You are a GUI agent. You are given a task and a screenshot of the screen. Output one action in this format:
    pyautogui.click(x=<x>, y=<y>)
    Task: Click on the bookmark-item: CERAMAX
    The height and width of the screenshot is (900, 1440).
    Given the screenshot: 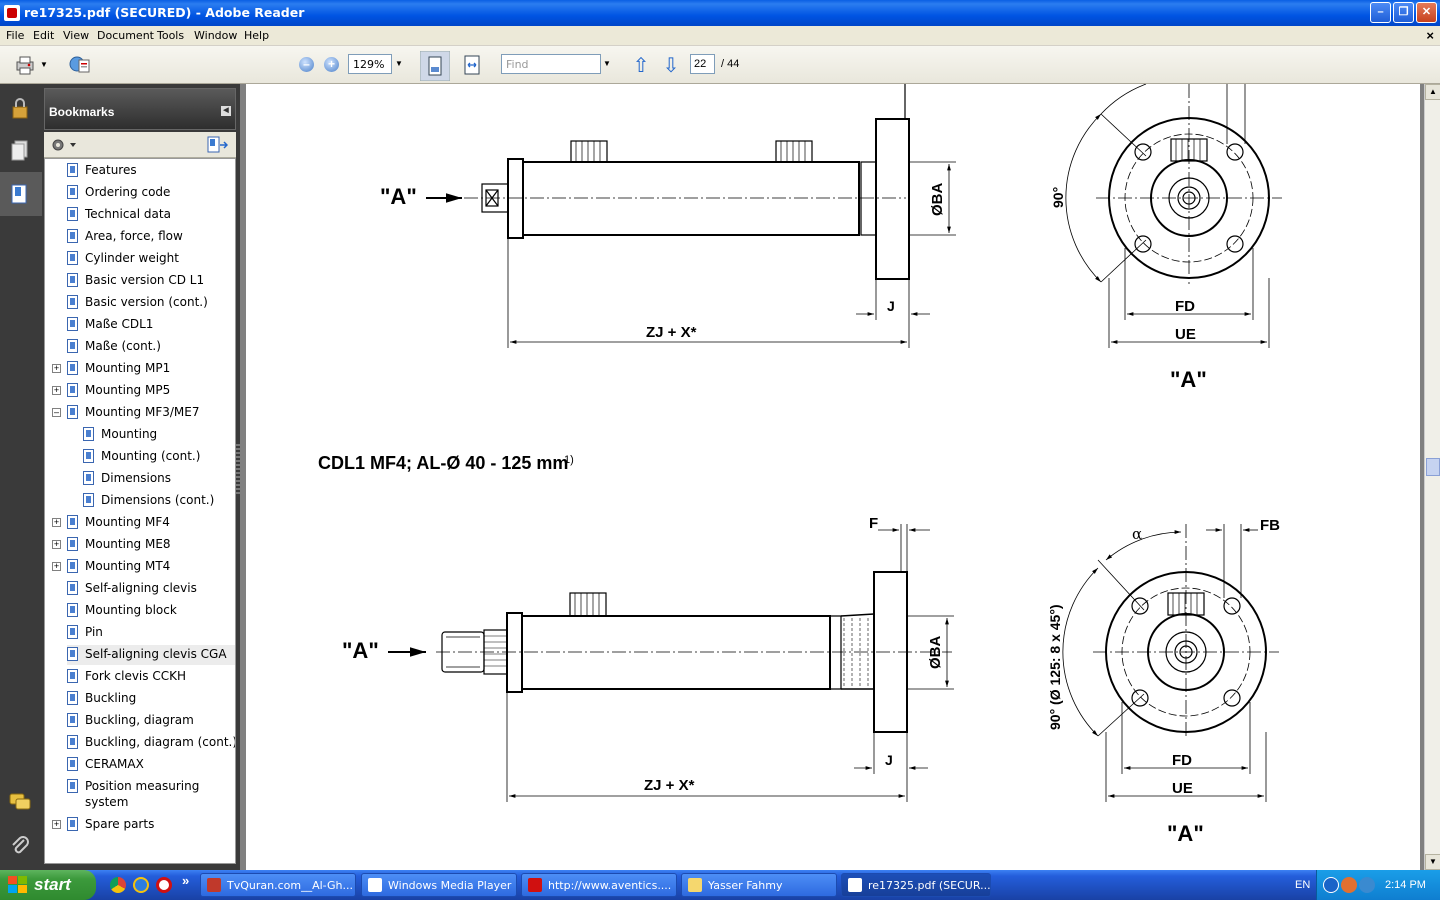 What is the action you would take?
    pyautogui.click(x=151, y=765)
    